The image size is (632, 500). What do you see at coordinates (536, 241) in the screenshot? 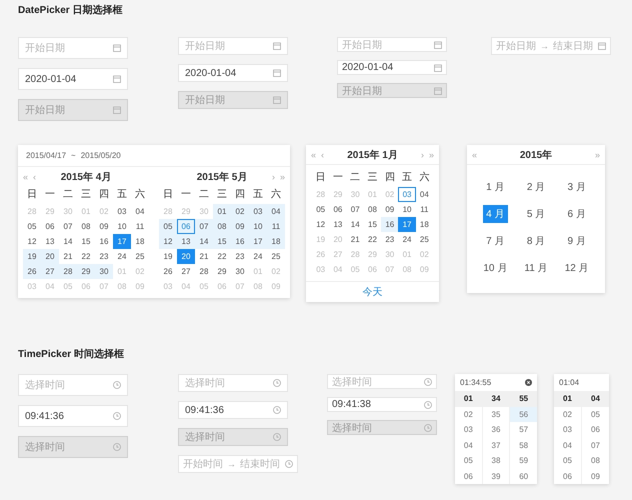
I see `month-option: 8 月` at bounding box center [536, 241].